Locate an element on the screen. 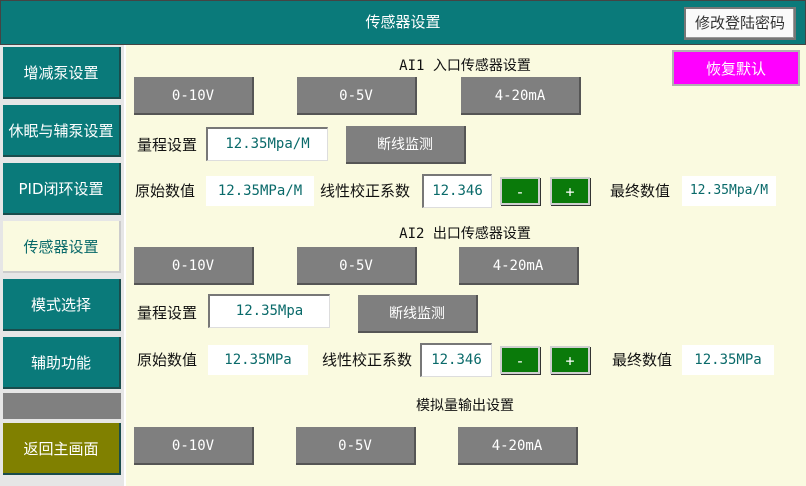  sidebar-item-aux-functions: 辅助功能 is located at coordinates (62, 363).